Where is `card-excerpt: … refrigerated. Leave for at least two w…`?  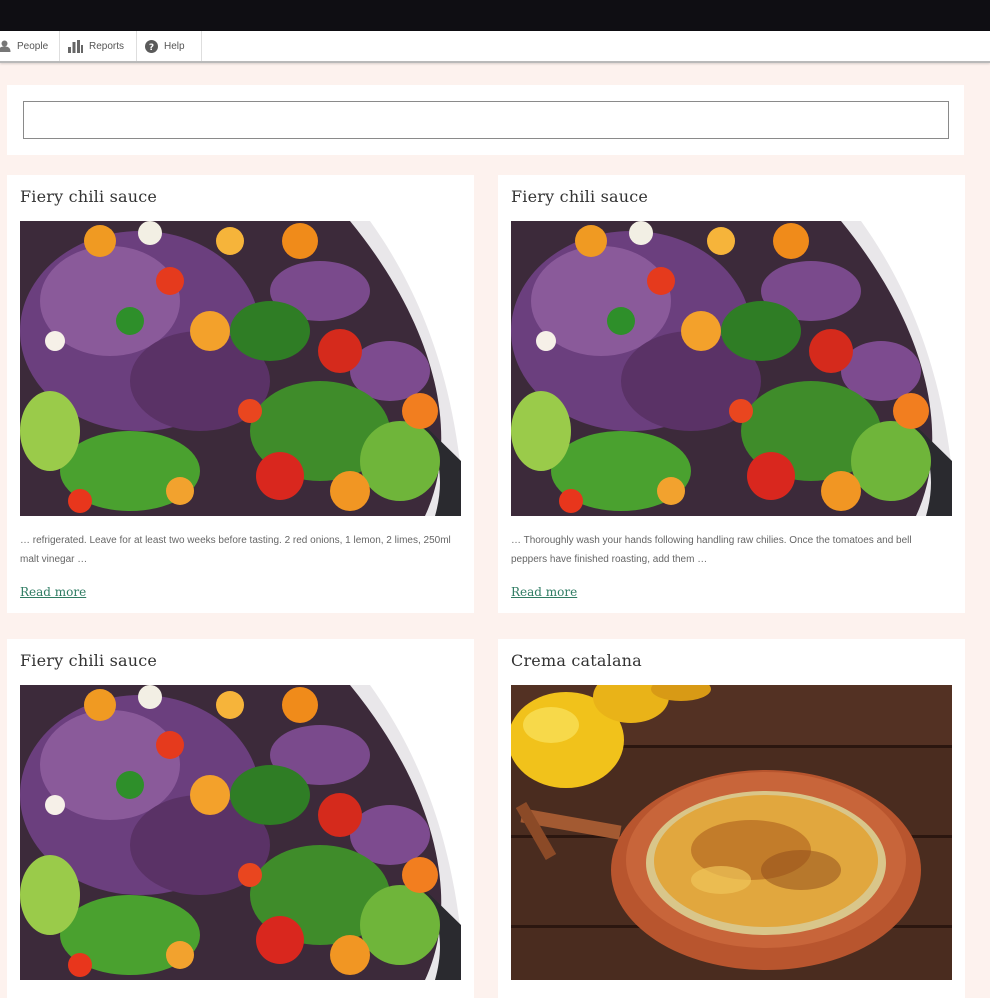 card-excerpt: … refrigerated. Leave for at least two w… is located at coordinates (235, 550).